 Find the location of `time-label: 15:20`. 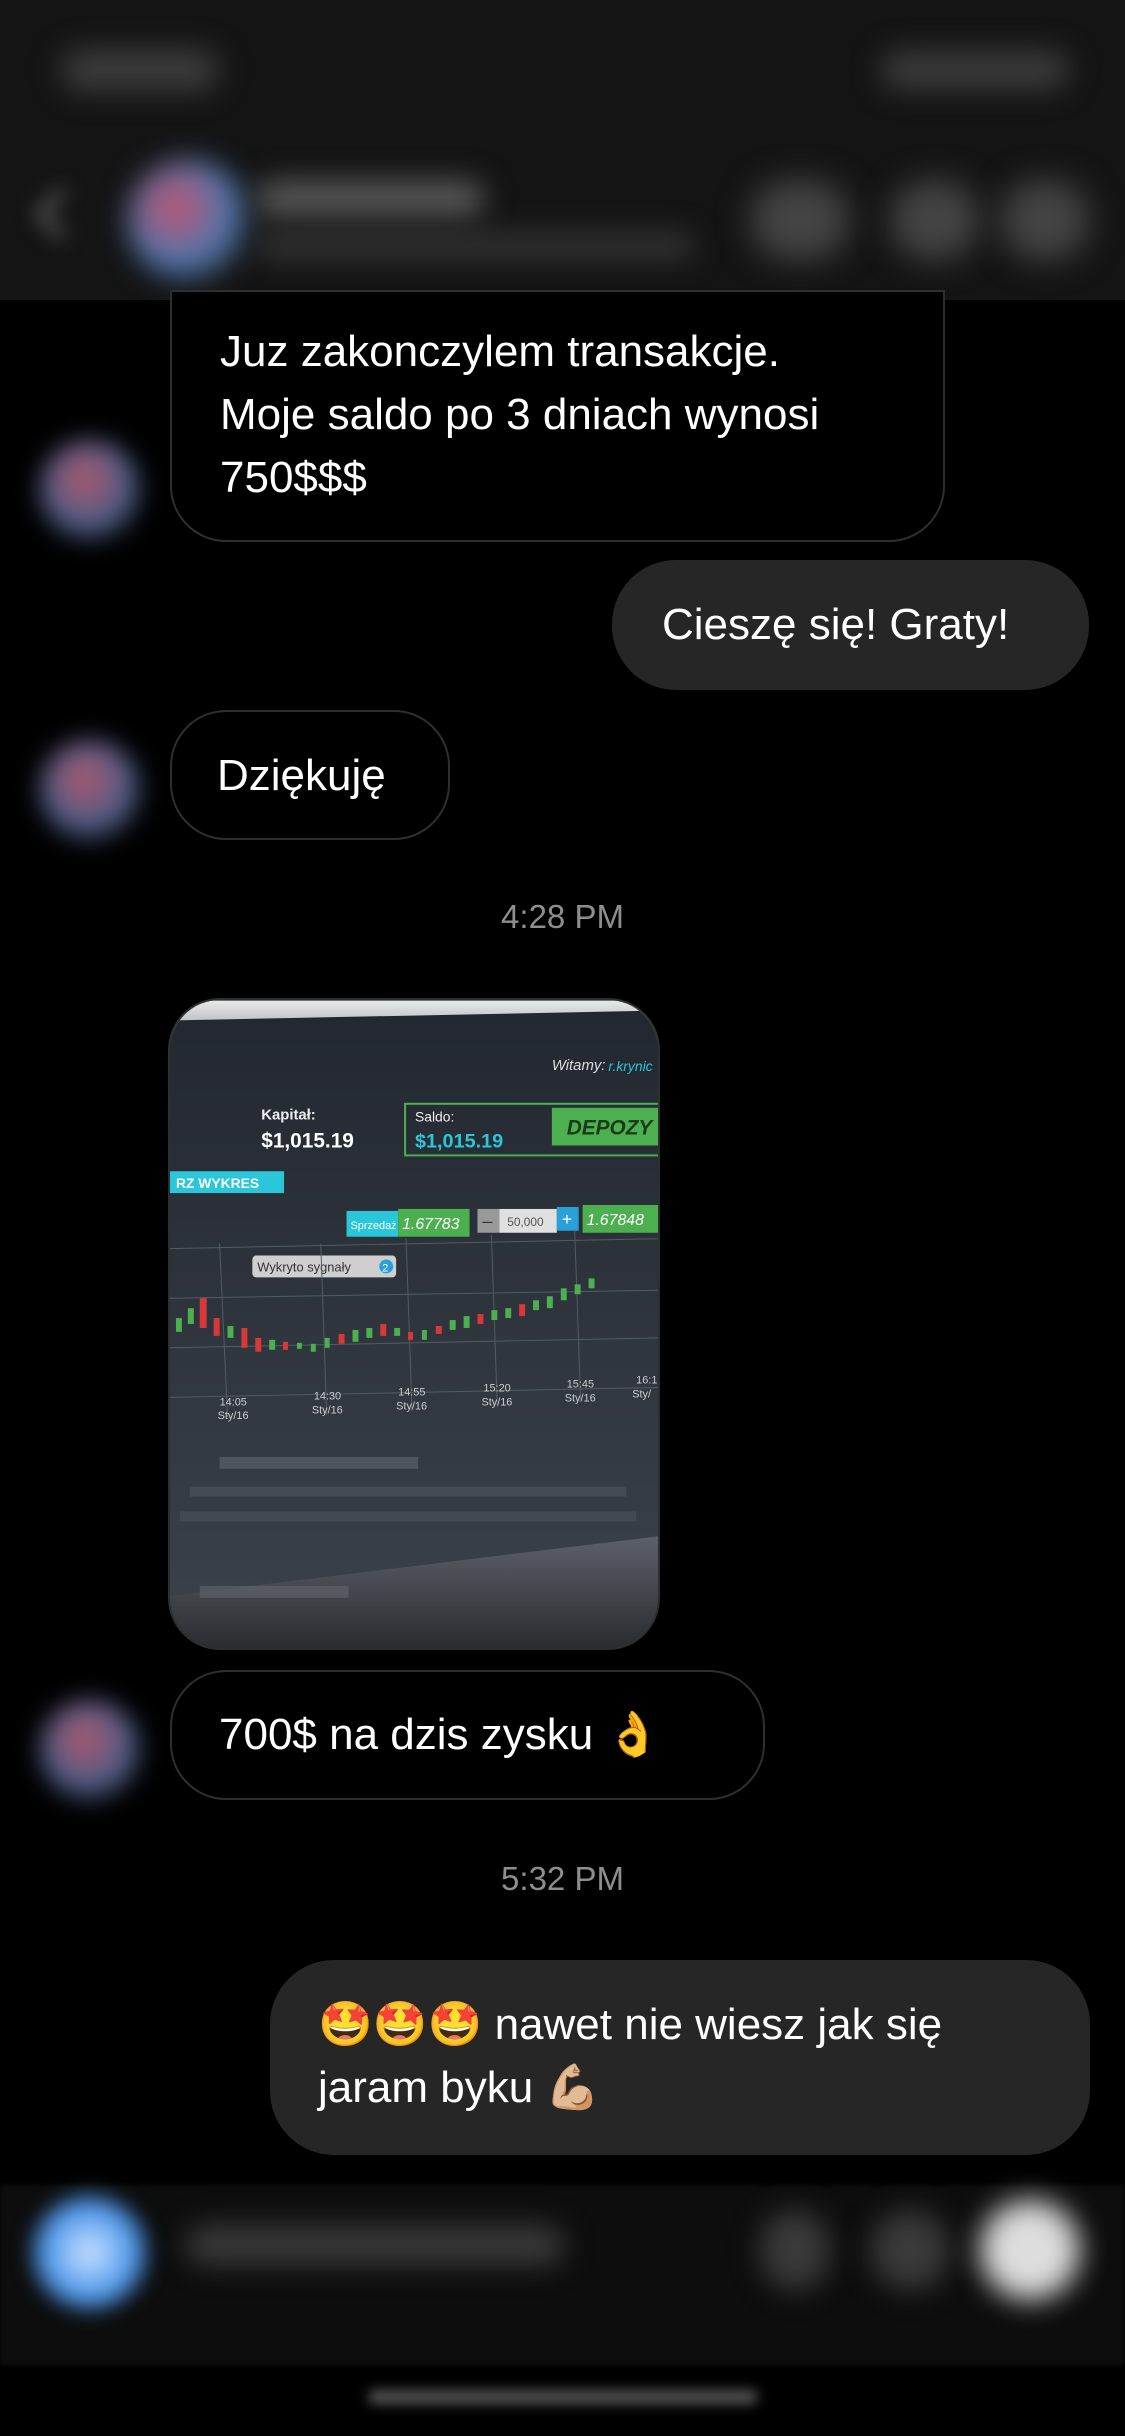

time-label: 15:20 is located at coordinates (496, 1388).